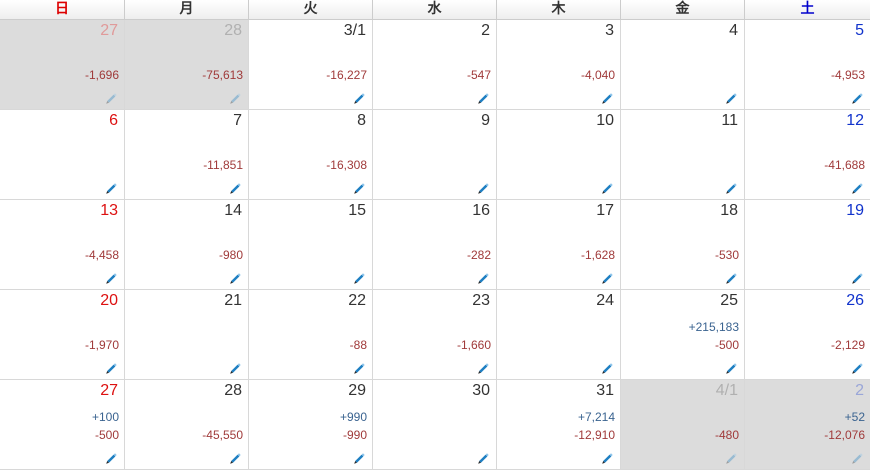 The height and width of the screenshot is (470, 870). What do you see at coordinates (62, 425) in the screenshot?
I see `day-cell: 27 +100 -500` at bounding box center [62, 425].